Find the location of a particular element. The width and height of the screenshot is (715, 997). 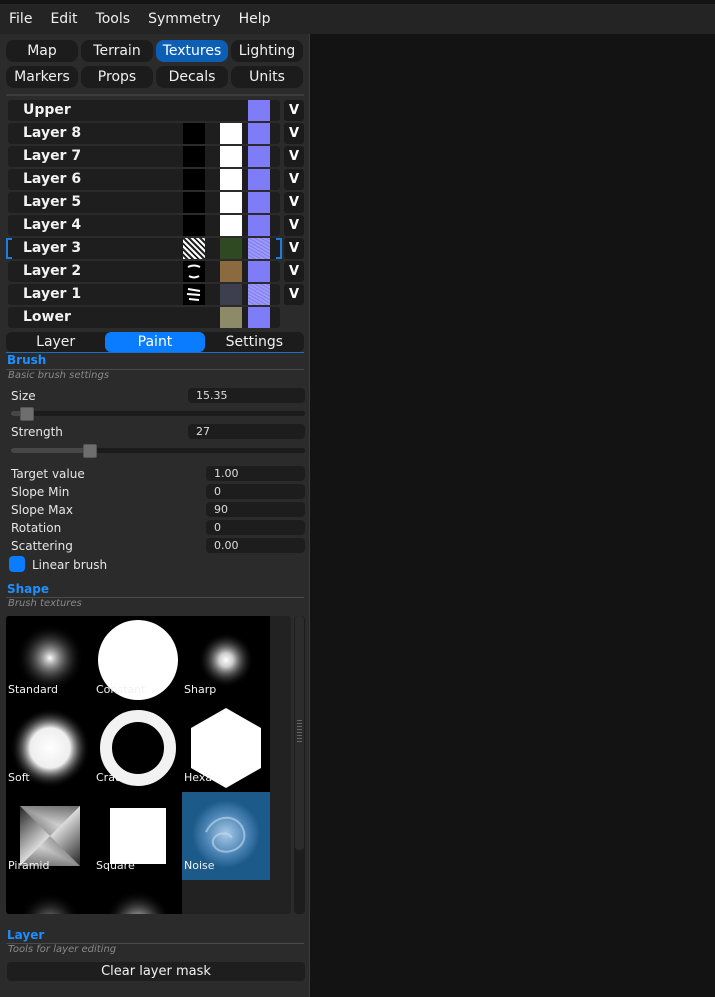

brush-soft: Soft is located at coordinates (50, 748).